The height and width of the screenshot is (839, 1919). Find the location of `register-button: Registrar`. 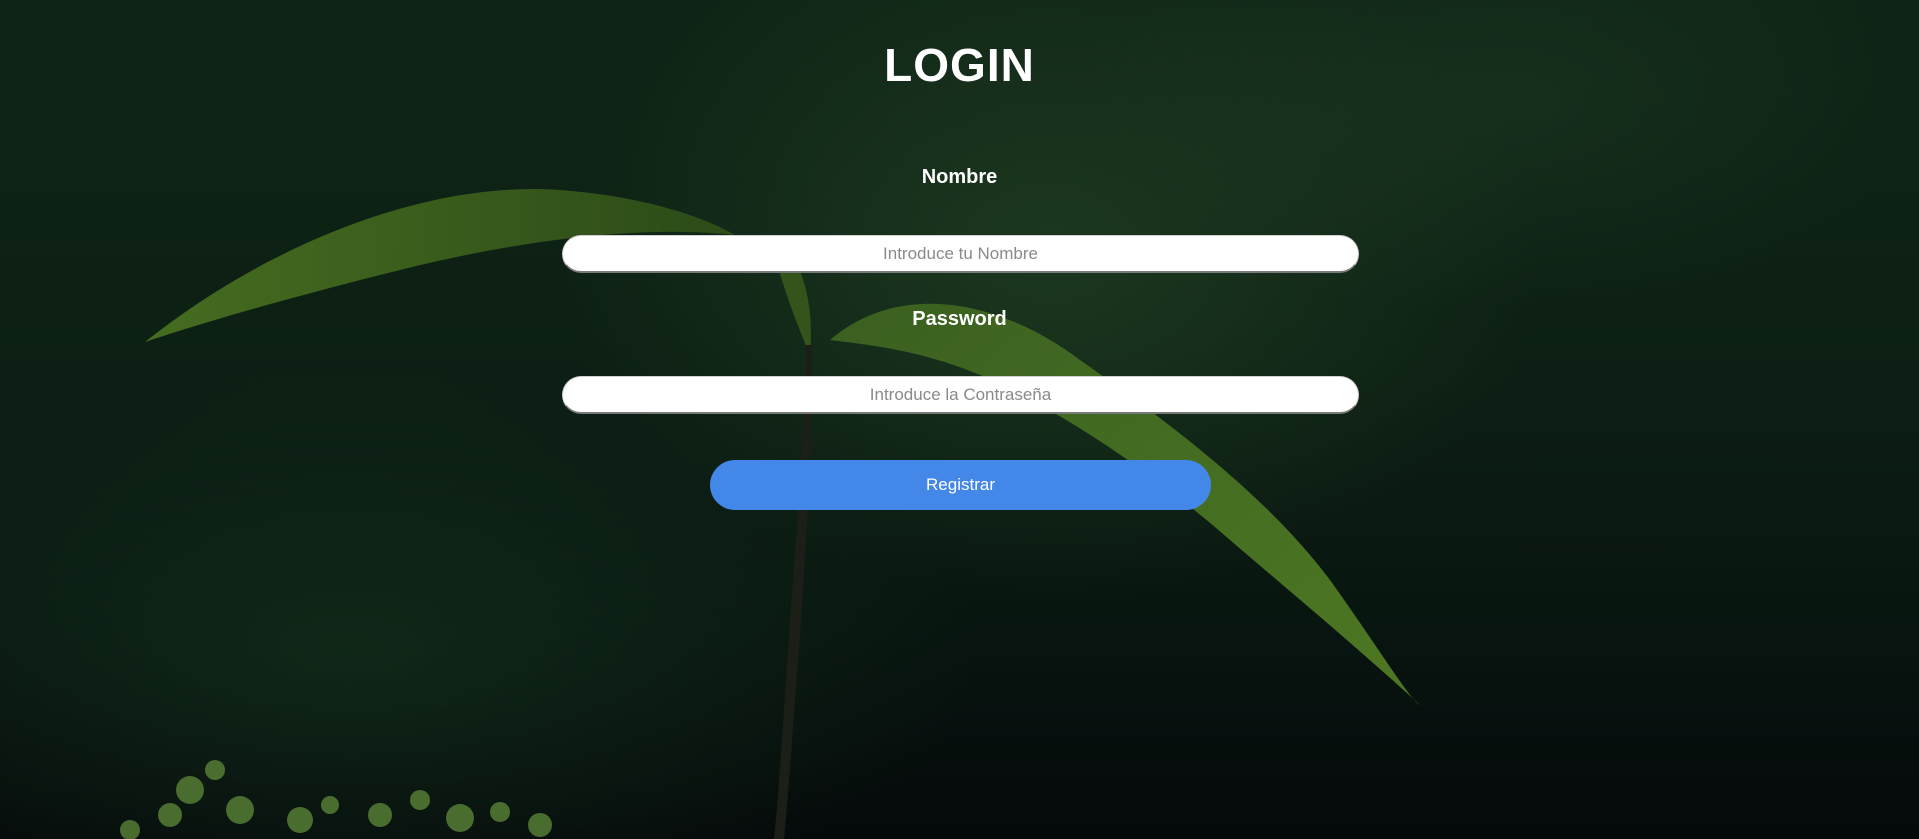

register-button: Registrar is located at coordinates (960, 485).